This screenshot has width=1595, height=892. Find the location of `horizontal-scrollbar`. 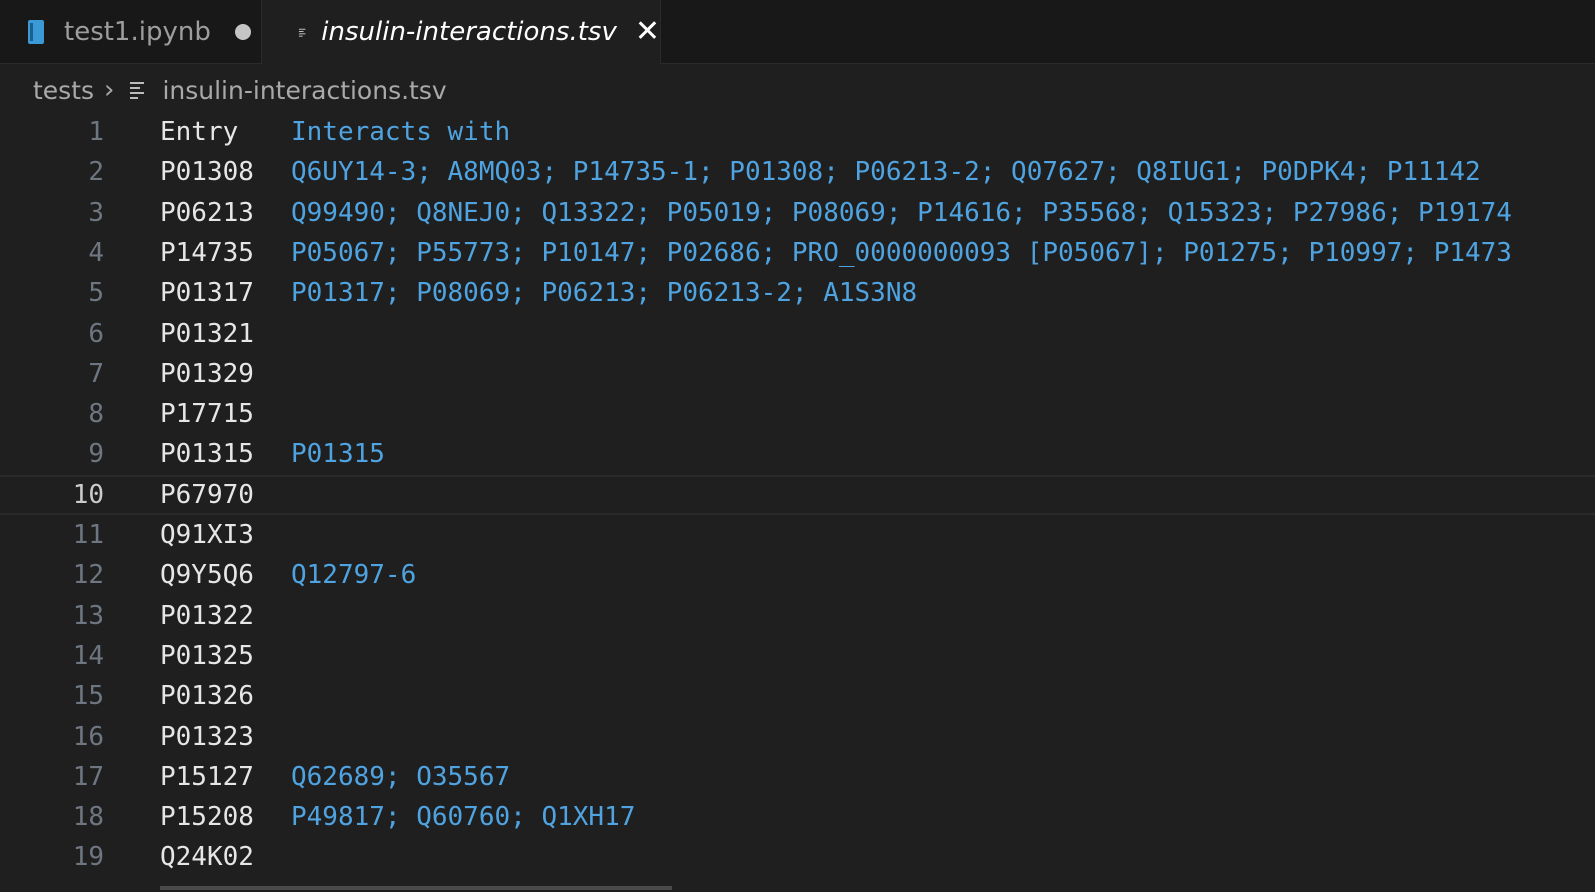

horizontal-scrollbar is located at coordinates (416, 888).